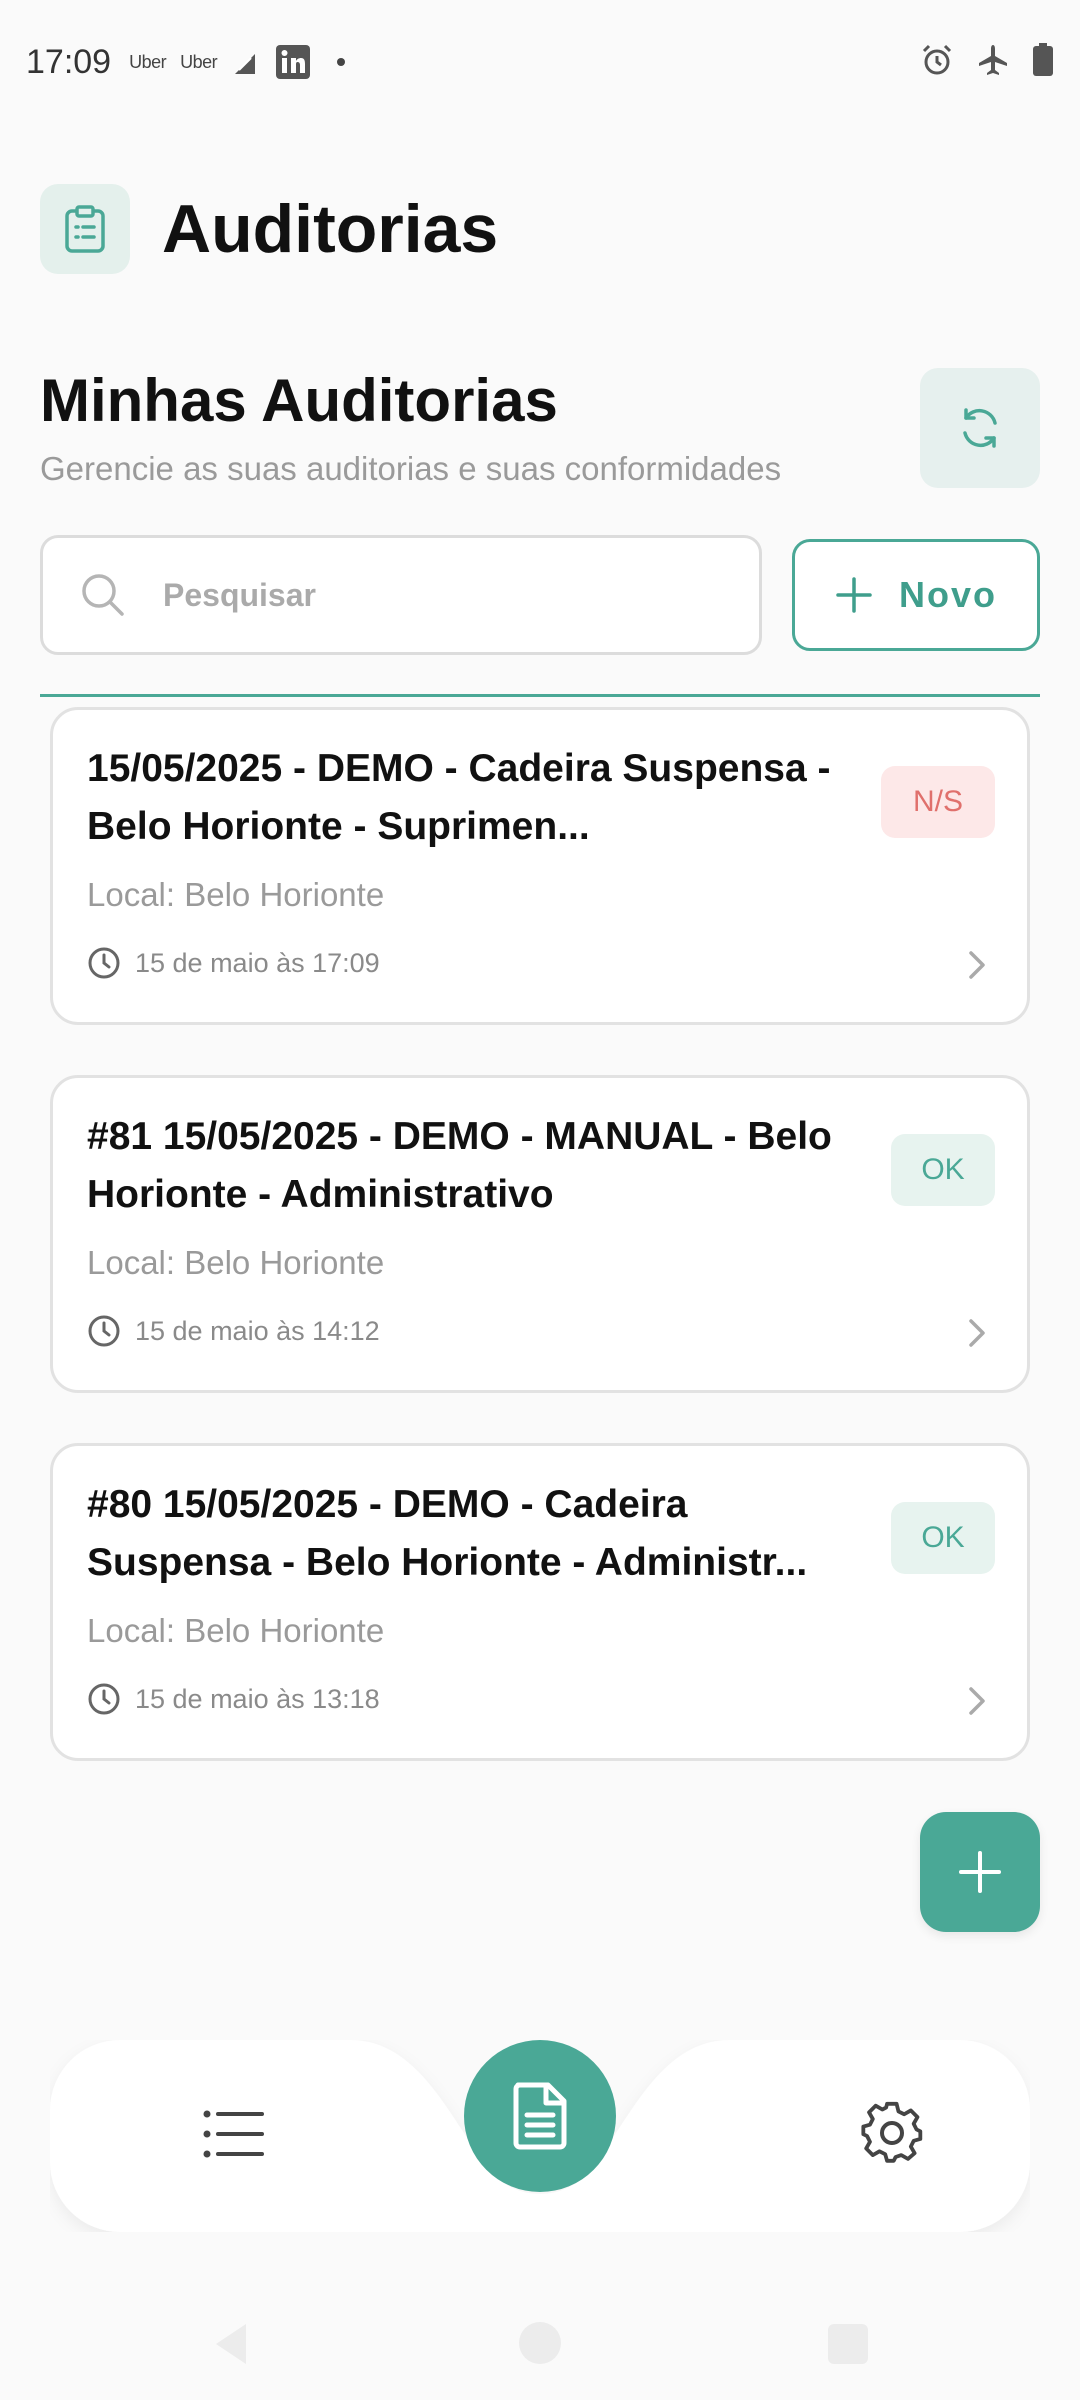 This screenshot has width=1080, height=2400. I want to click on airplane-icon, so click(993, 62).